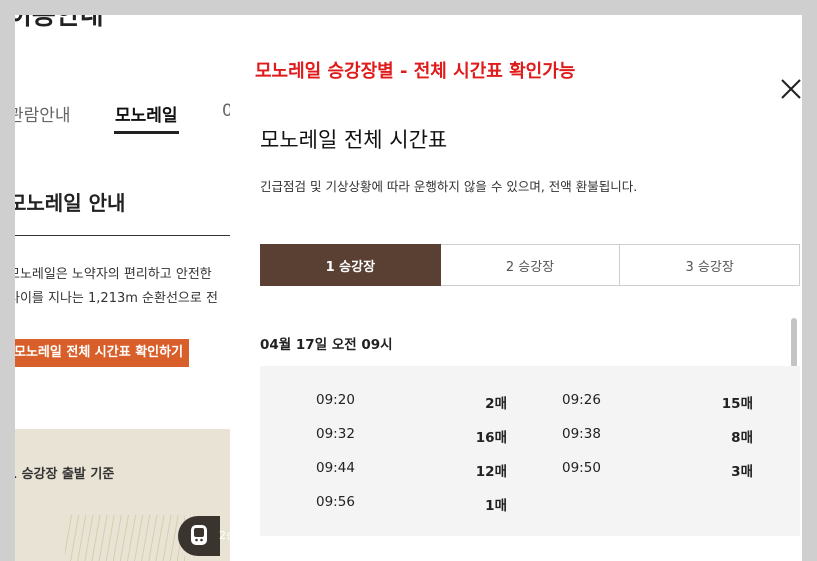 The height and width of the screenshot is (561, 817). I want to click on tab-active-indicator, so click(146, 132).